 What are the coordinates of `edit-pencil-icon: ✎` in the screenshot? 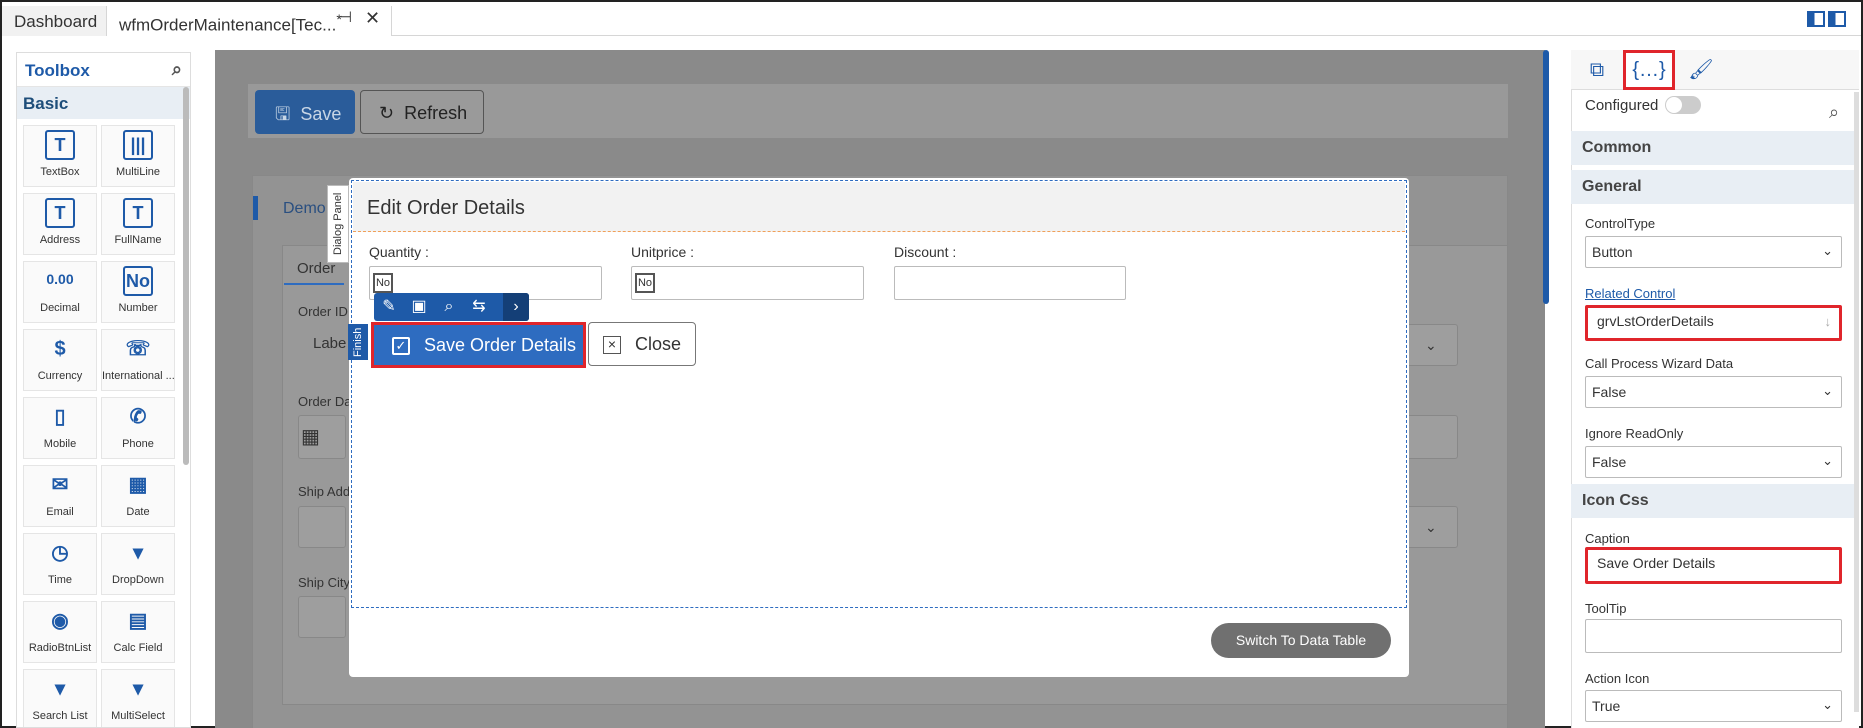 It's located at (389, 307).